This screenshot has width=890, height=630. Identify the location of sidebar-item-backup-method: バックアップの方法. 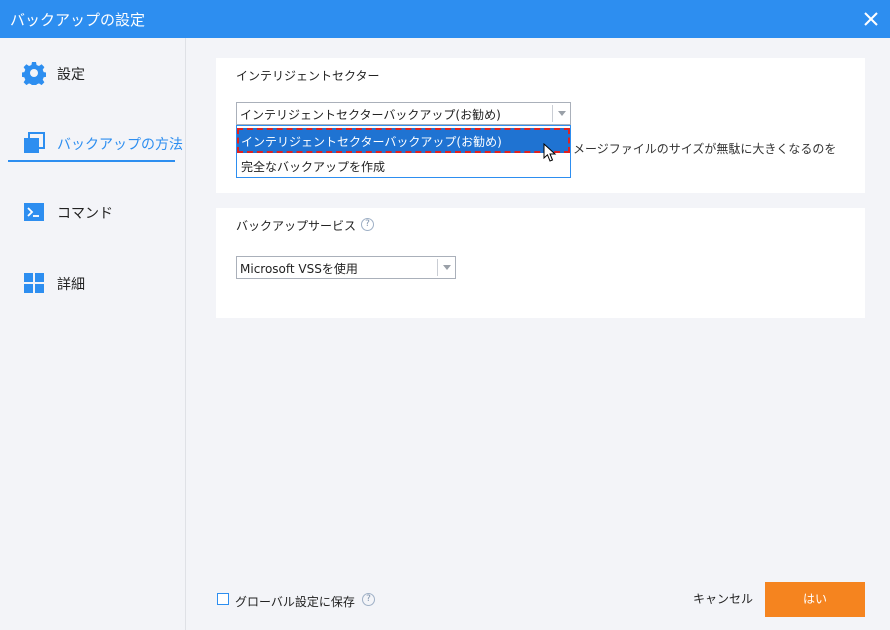
(93, 143).